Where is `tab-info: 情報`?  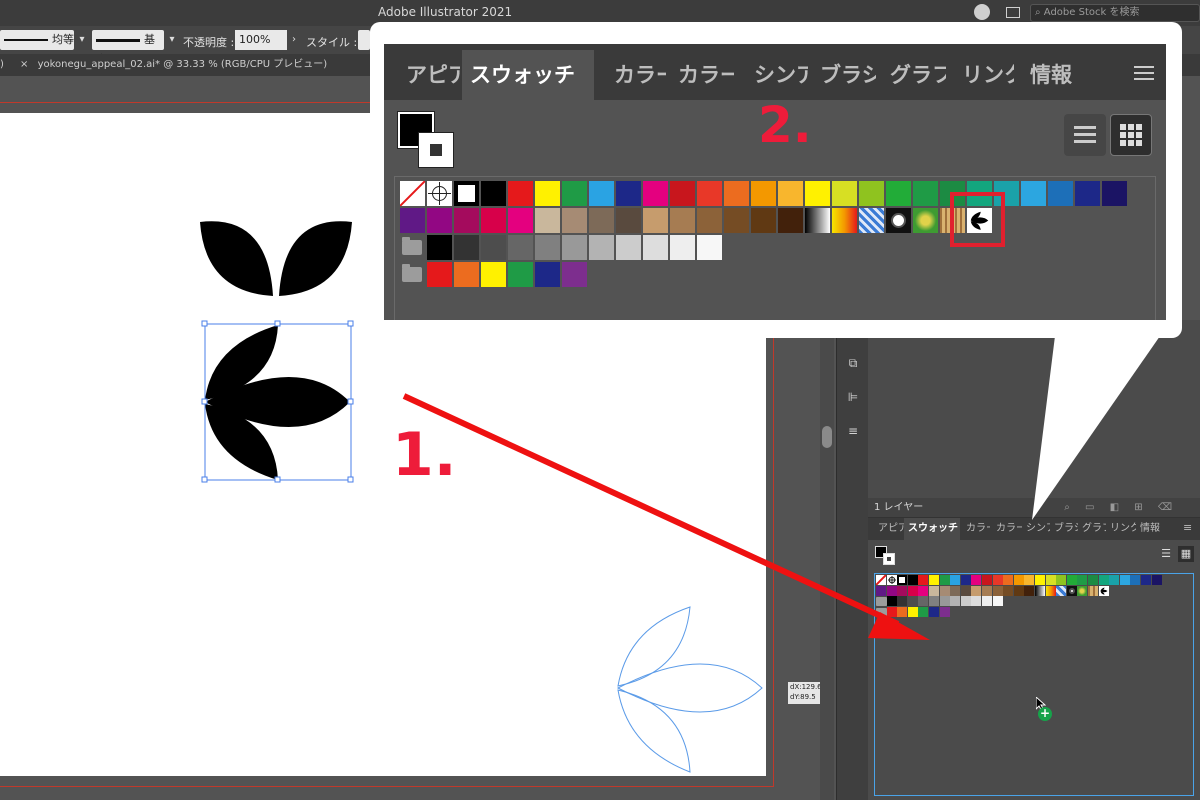 tab-info: 情報 is located at coordinates (1057, 75).